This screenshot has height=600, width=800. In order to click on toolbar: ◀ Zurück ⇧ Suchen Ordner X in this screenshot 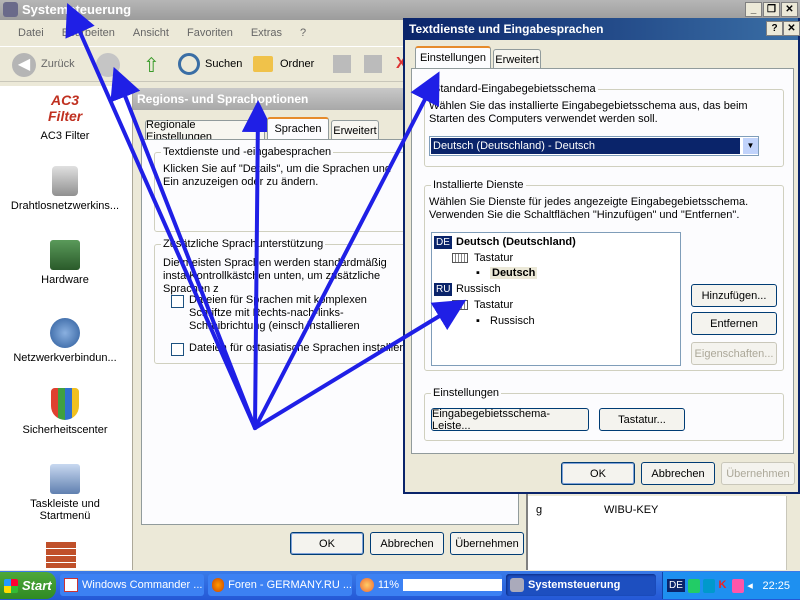, I will do `click(205, 64)`.